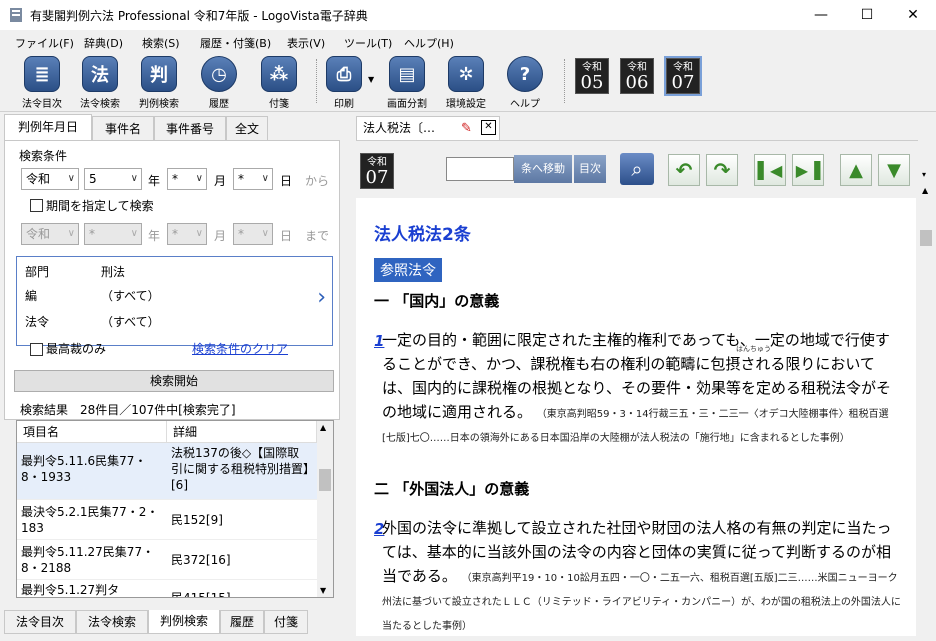 The width and height of the screenshot is (936, 641). Describe the element at coordinates (103, 43) in the screenshot. I see `menu-dictionary: 辞典(D)` at that location.